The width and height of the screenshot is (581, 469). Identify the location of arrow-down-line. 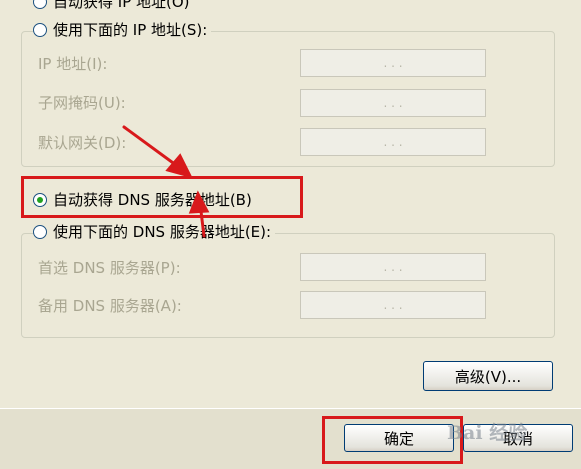
(152, 147).